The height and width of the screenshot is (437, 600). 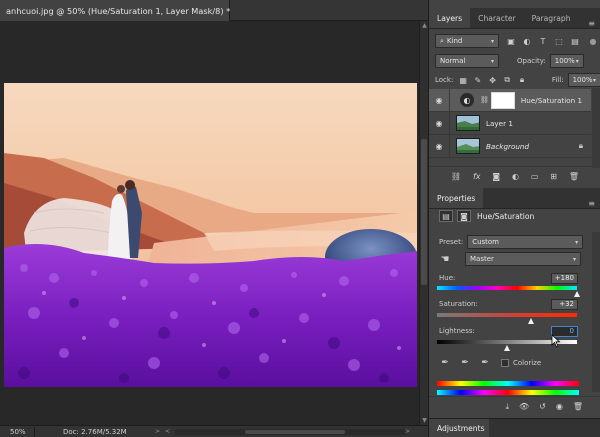 What do you see at coordinates (535, 176) in the screenshot?
I see `new-group-icon: ▭` at bounding box center [535, 176].